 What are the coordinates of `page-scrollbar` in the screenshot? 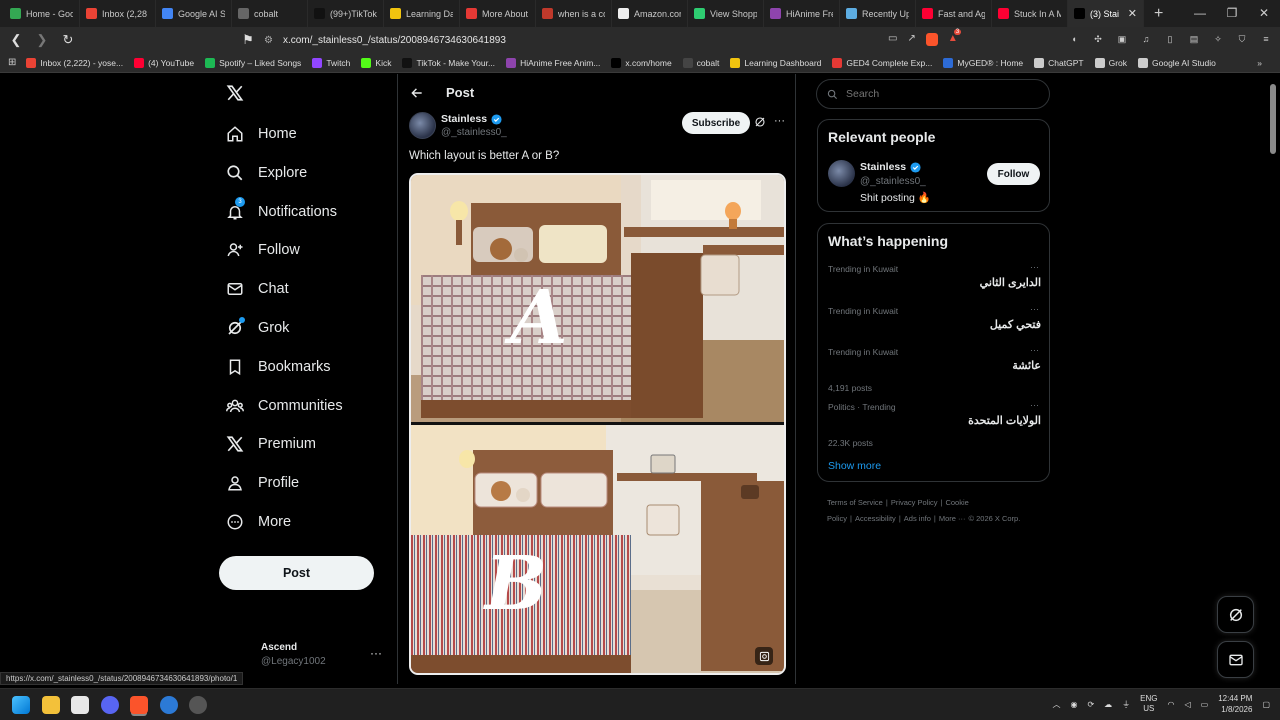 It's located at (1273, 119).